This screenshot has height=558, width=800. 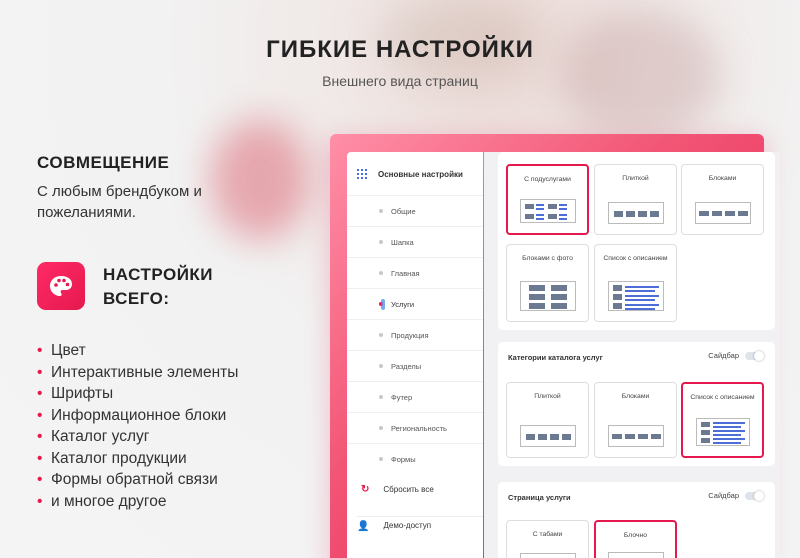 I want to click on layout-option-label: Список с описанием, so click(x=635, y=258).